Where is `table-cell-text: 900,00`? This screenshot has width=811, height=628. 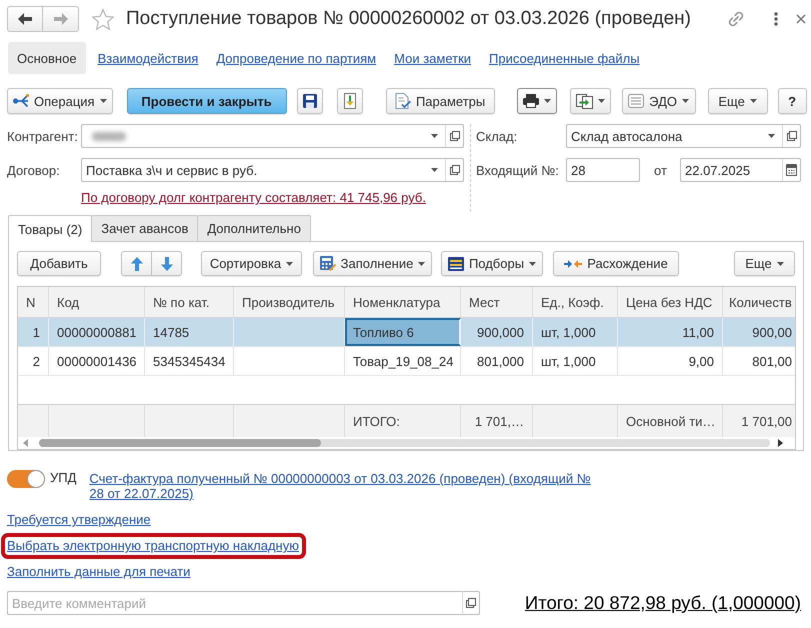 table-cell-text: 900,00 is located at coordinates (772, 333).